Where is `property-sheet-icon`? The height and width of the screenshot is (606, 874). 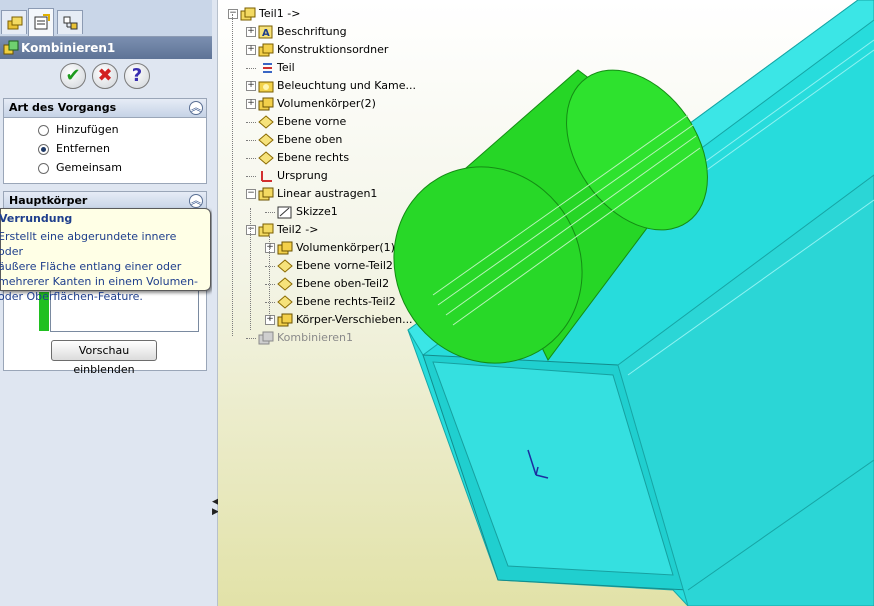 property-sheet-icon is located at coordinates (42, 22).